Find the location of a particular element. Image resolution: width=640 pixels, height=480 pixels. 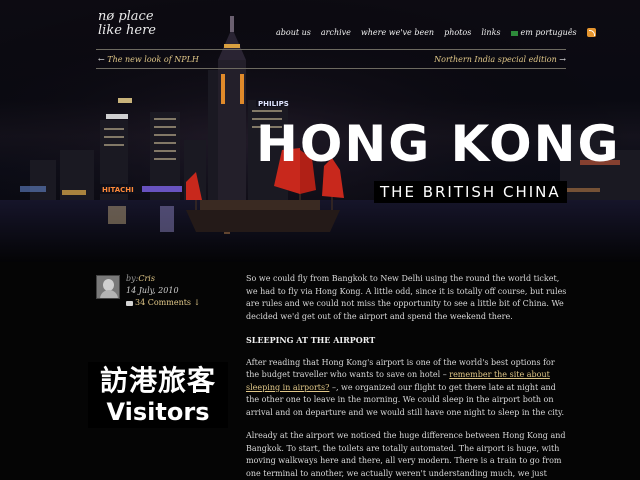

by-label: by: is located at coordinates (132, 278).